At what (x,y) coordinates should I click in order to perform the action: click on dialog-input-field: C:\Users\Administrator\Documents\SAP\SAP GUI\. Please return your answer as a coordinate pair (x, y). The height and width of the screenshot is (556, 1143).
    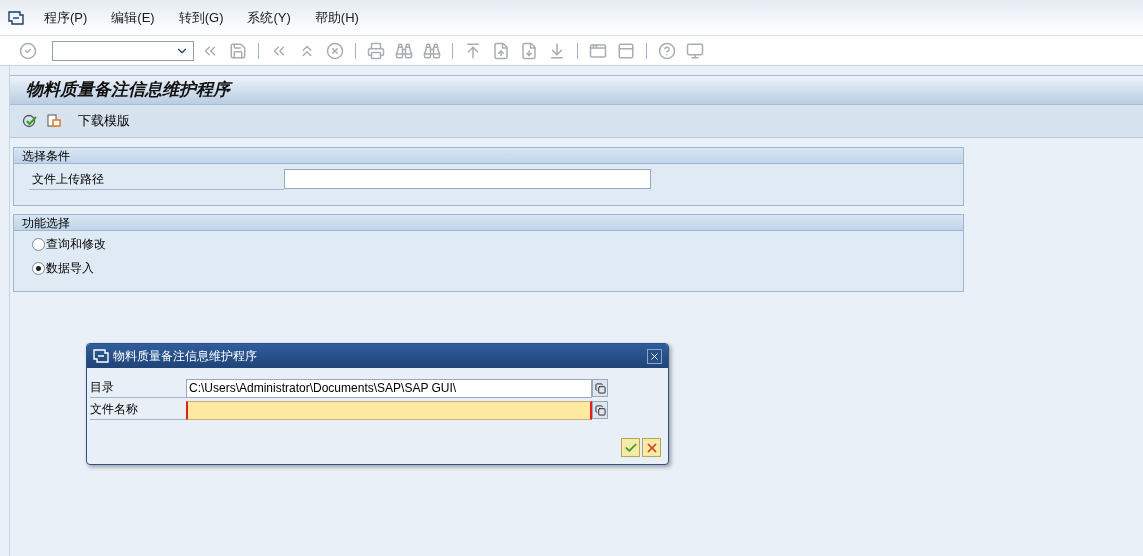
    Looking at the image, I should click on (389, 388).